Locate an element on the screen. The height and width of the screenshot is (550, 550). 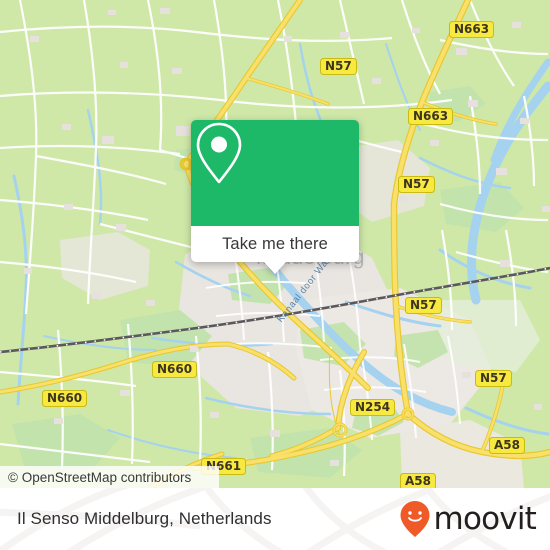
road-shield-a58-east: A58 is located at coordinates (507, 445).